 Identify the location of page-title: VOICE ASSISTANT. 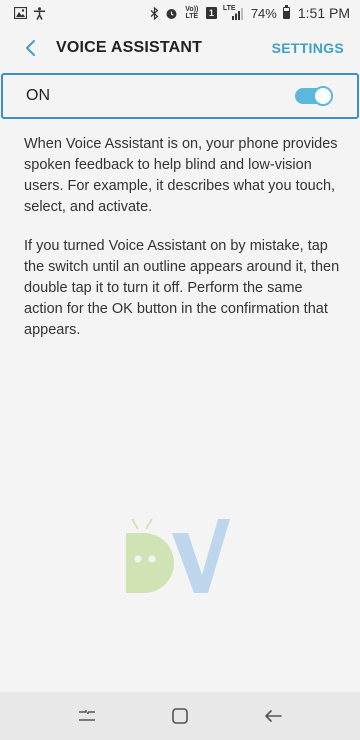
(129, 47).